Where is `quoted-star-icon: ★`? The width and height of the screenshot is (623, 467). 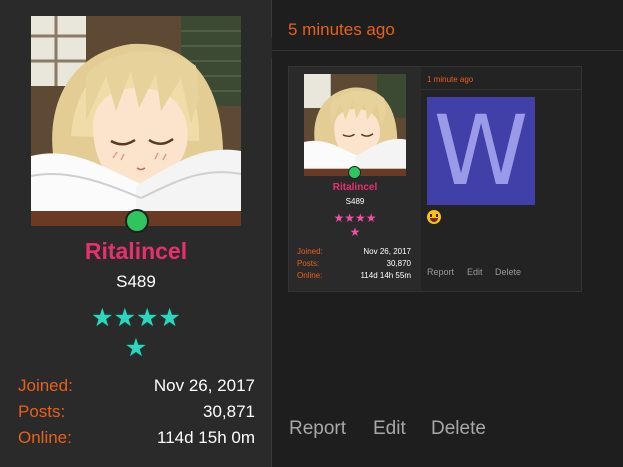
quoted-star-icon: ★ is located at coordinates (355, 232).